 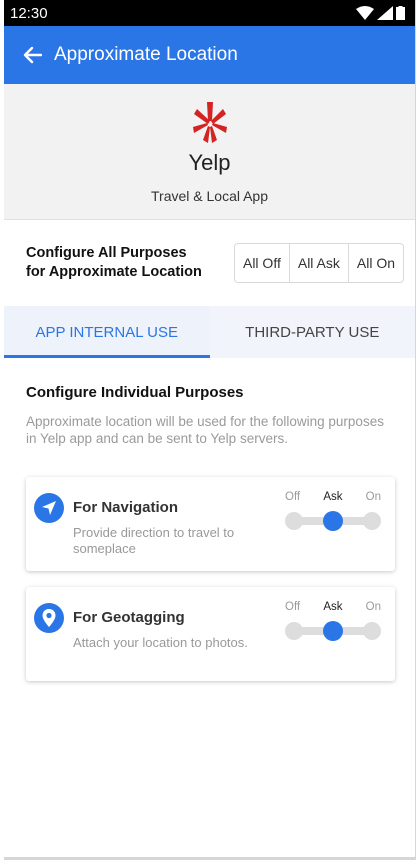 I want to click on navigation-arrow-icon, so click(x=49, y=508).